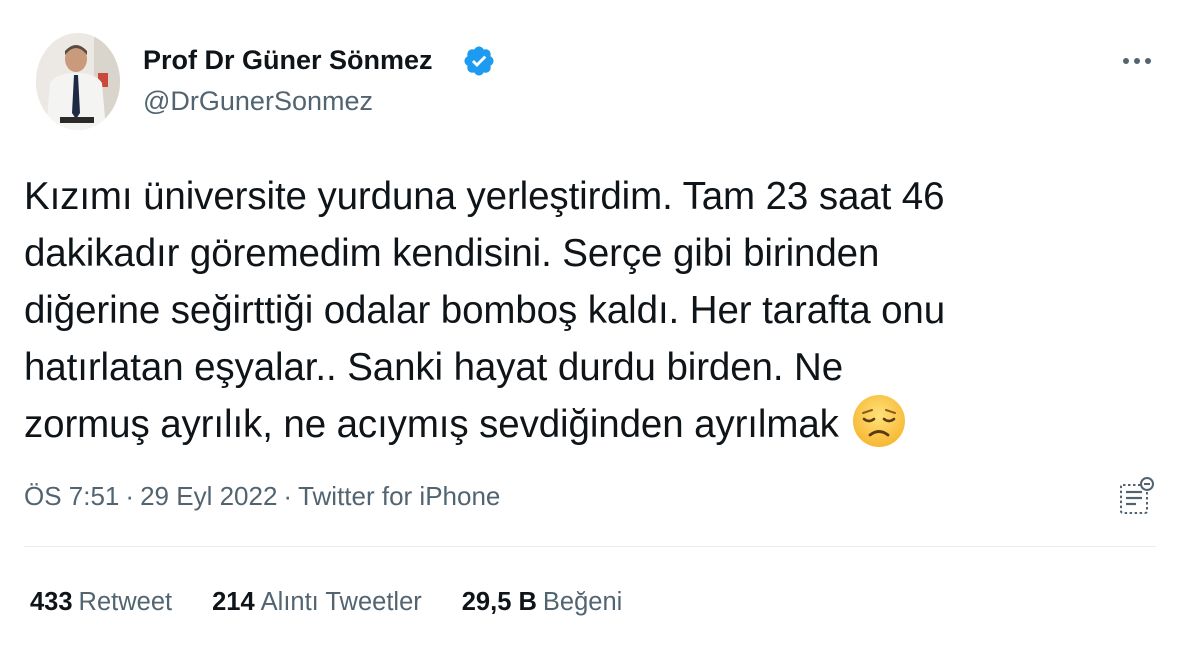 This screenshot has height=650, width=1180. I want to click on quote-count: 214, so click(233, 602).